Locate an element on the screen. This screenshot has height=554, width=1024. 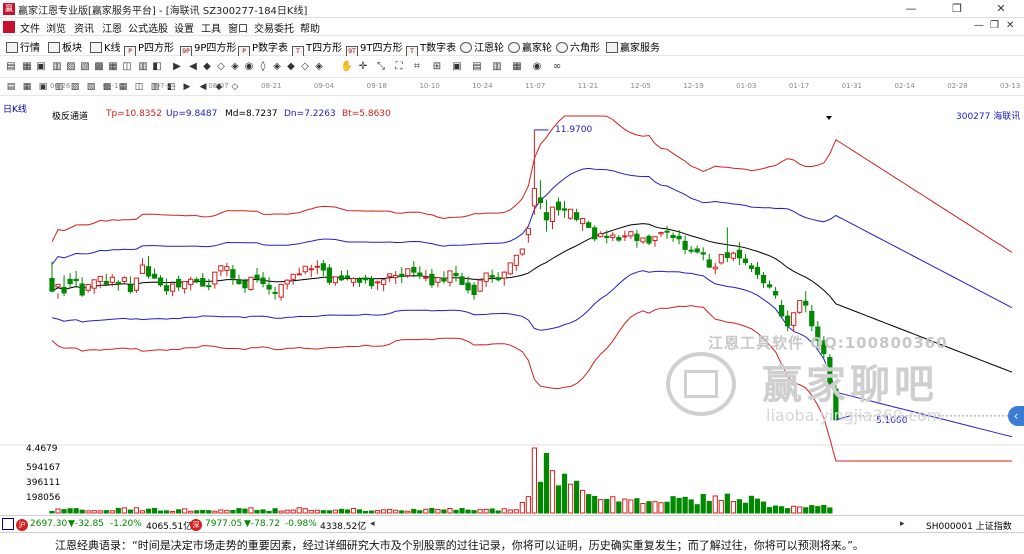
util-tool-7-icon: ▣ is located at coordinates (457, 66).